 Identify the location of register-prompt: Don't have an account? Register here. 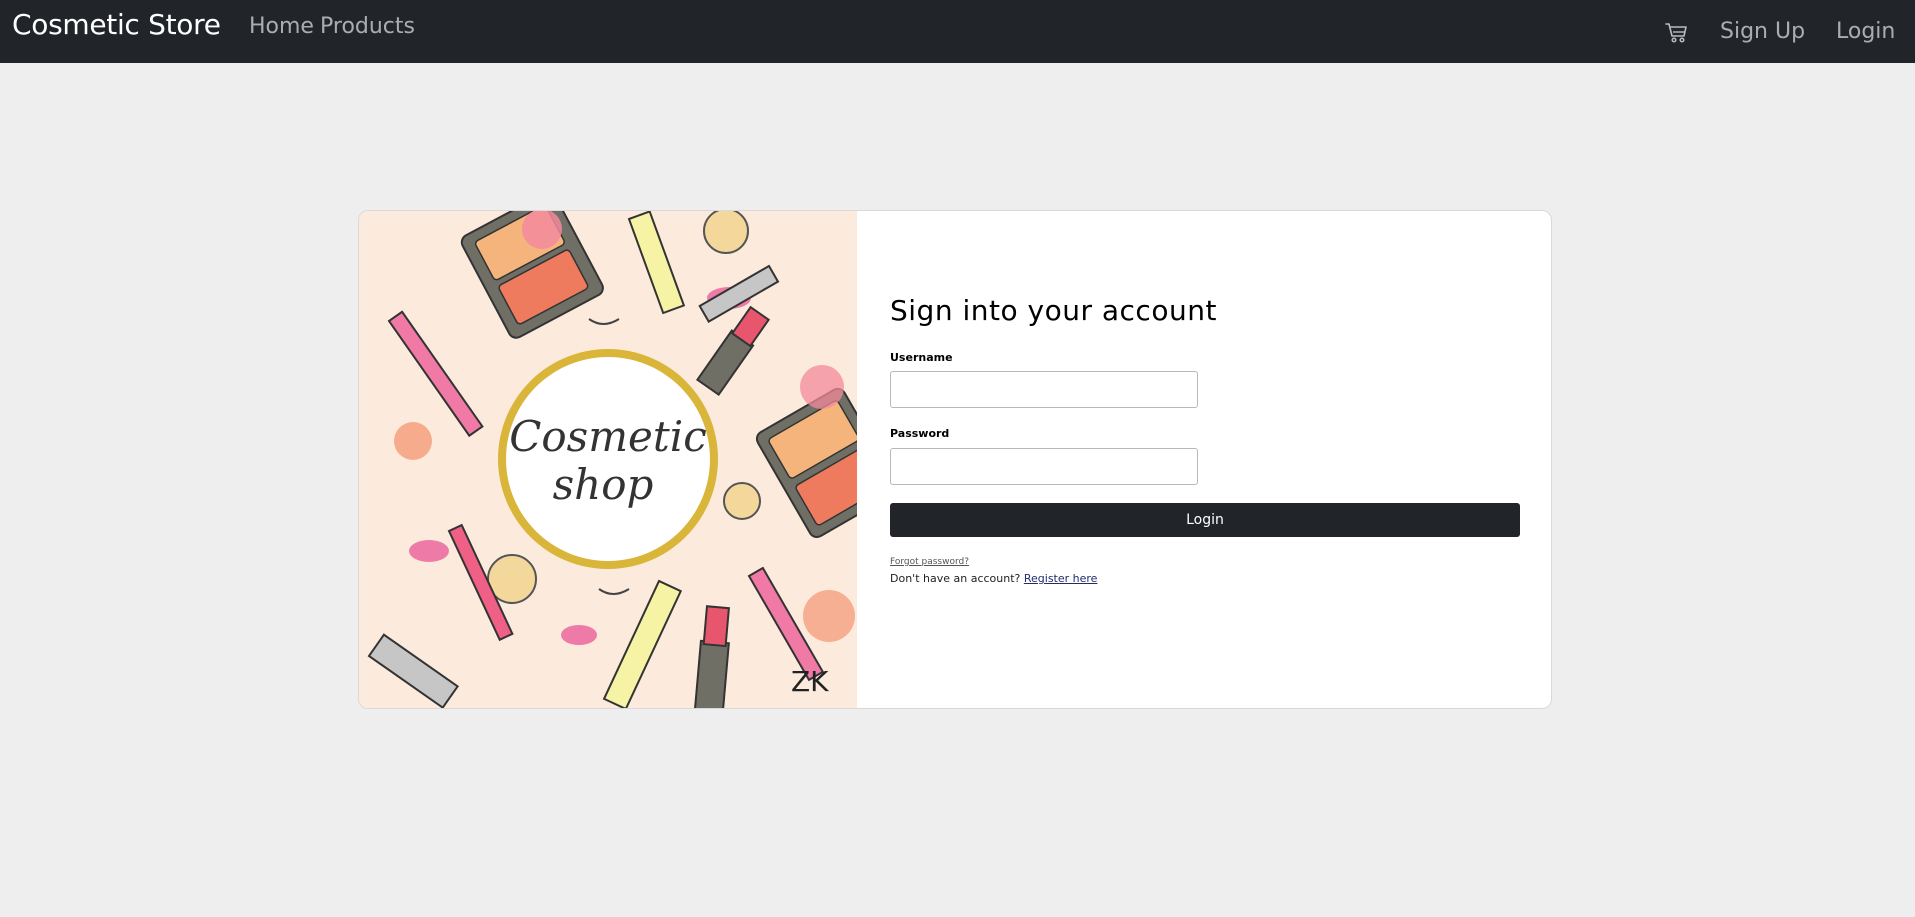
(993, 578).